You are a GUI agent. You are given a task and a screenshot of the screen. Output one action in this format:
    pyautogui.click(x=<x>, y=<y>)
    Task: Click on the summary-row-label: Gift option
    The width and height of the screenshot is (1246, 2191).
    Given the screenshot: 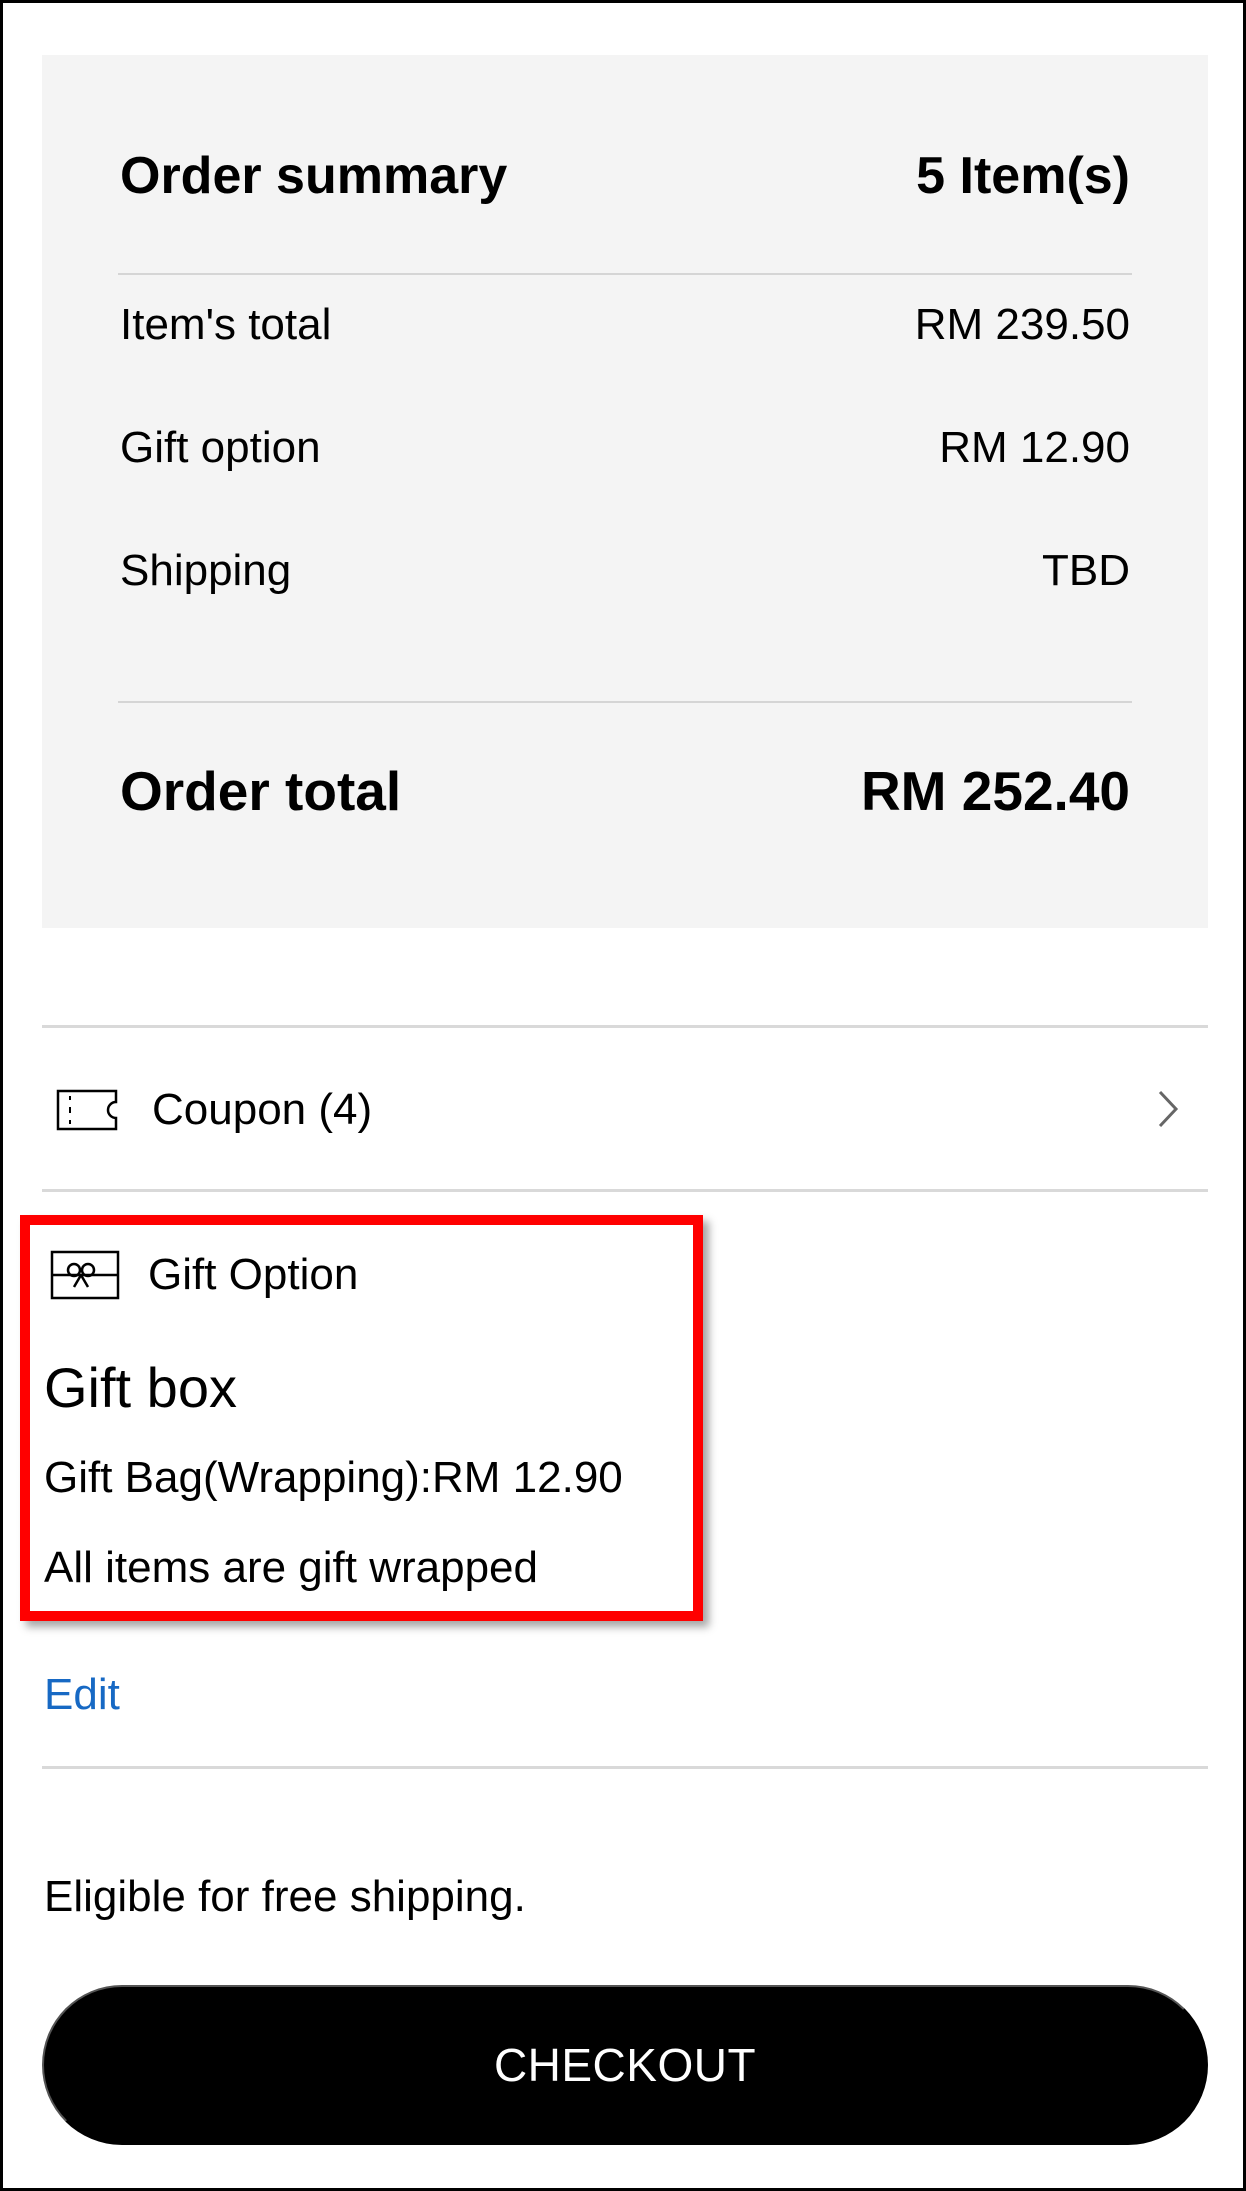 What is the action you would take?
    pyautogui.click(x=220, y=447)
    